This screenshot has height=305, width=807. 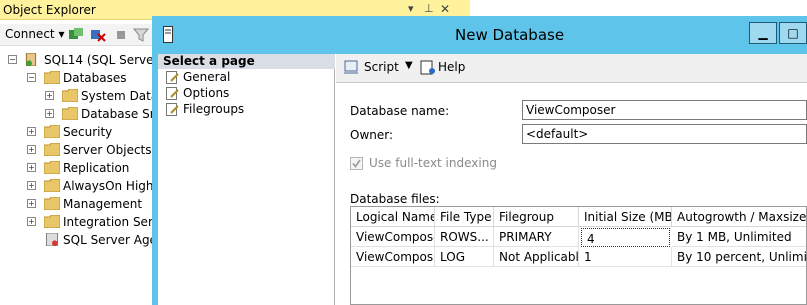 What do you see at coordinates (49, 10) in the screenshot?
I see `object-explorer-title: Object Explorer` at bounding box center [49, 10].